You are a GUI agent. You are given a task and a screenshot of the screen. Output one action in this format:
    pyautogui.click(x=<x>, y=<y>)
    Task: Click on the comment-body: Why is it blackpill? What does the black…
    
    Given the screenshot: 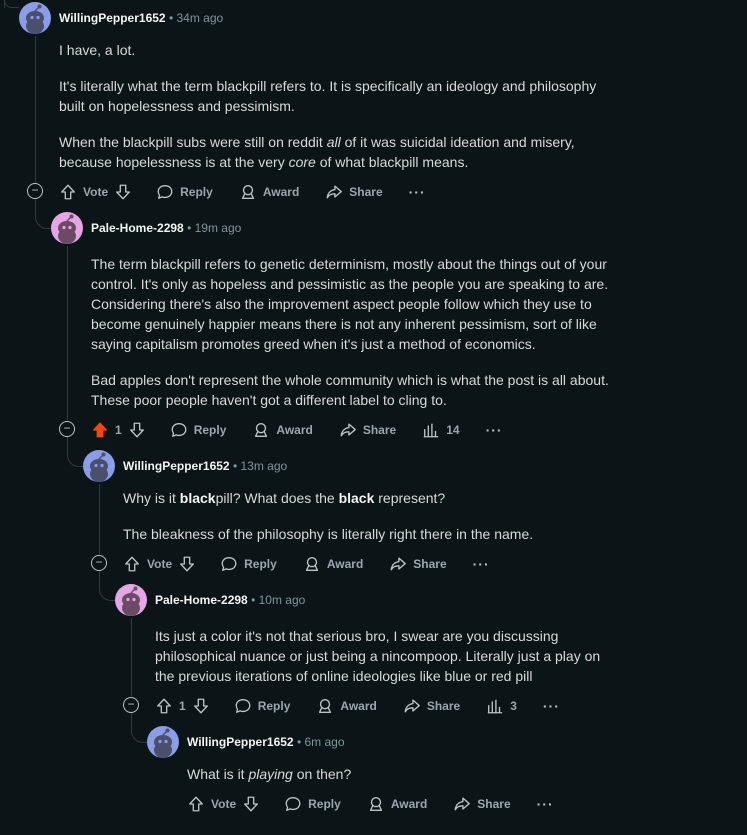 What is the action you would take?
    pyautogui.click(x=373, y=516)
    